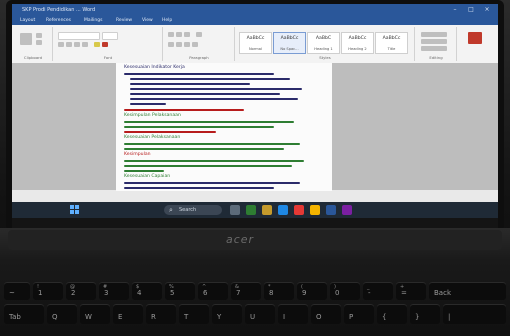  I want to click on font-color-icon, so click(105, 44).